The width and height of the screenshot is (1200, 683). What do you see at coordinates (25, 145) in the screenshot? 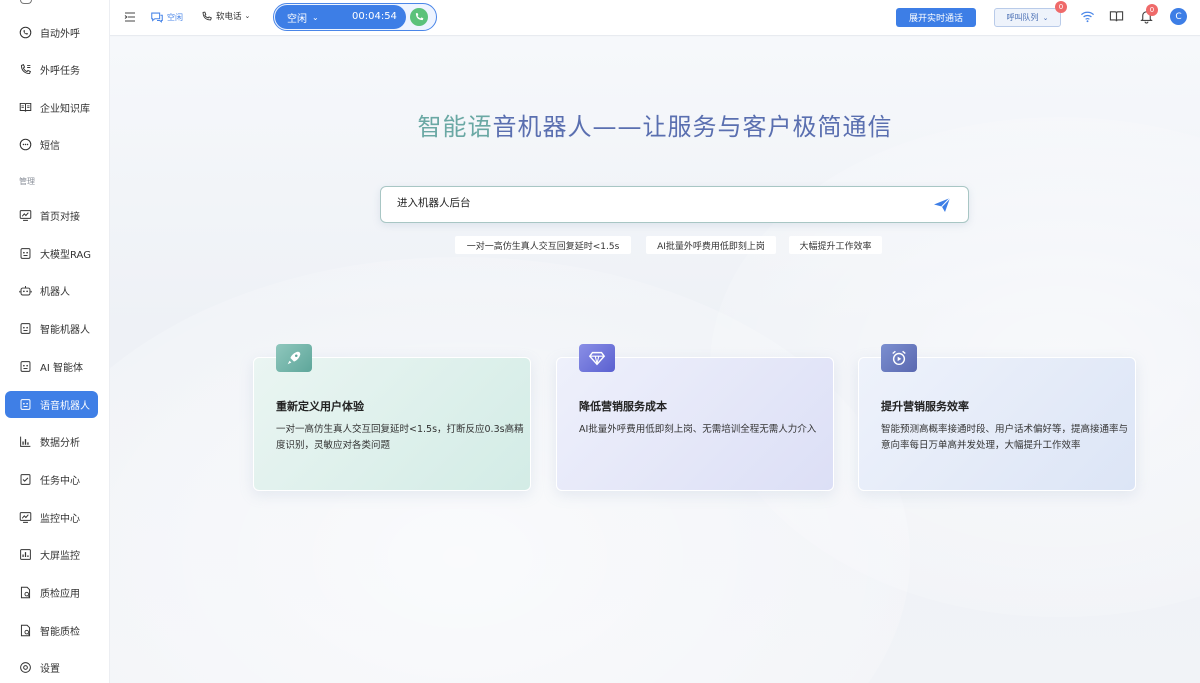
I see `sms-icon` at bounding box center [25, 145].